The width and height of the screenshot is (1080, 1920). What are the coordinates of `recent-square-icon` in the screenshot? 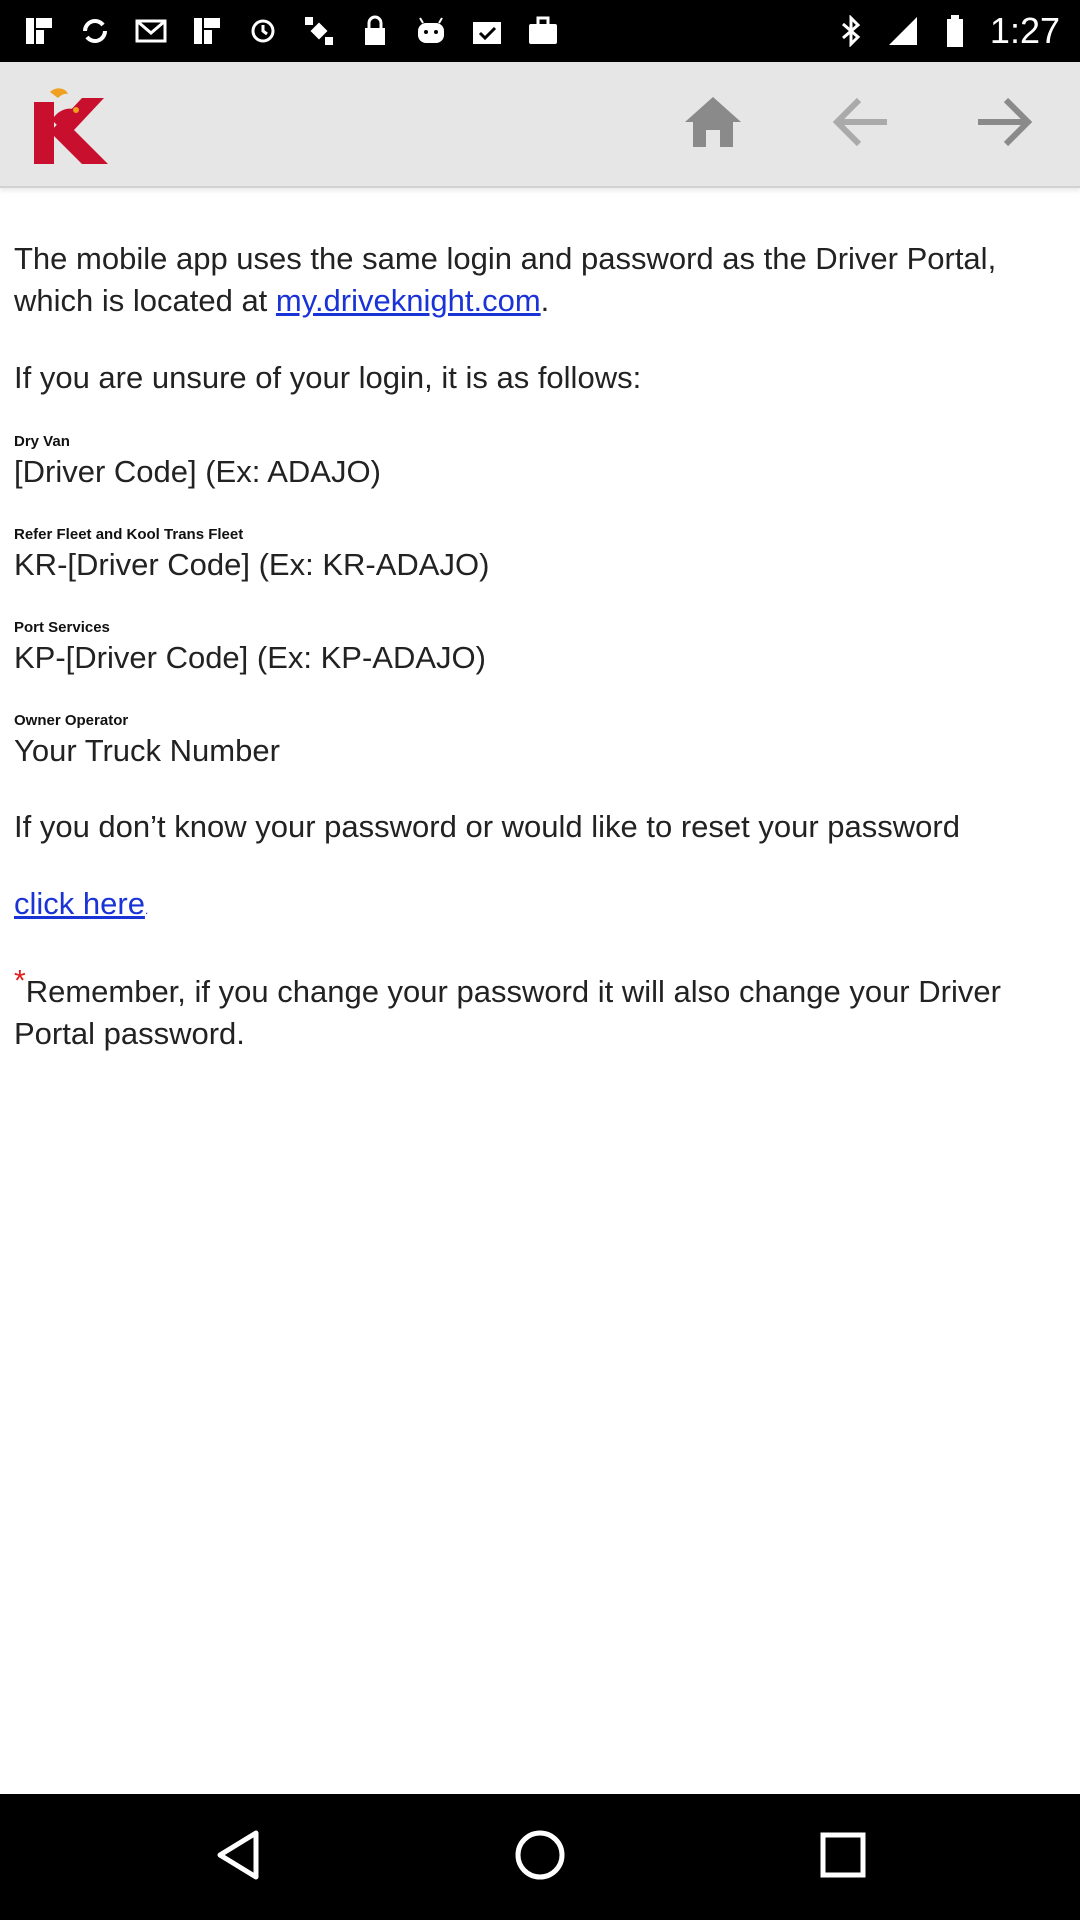 It's located at (843, 1857).